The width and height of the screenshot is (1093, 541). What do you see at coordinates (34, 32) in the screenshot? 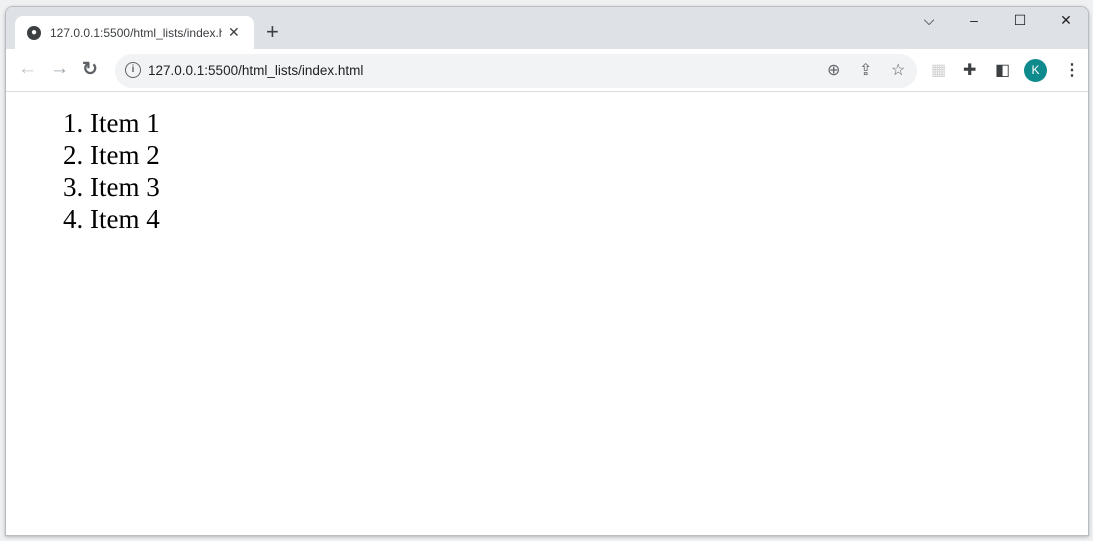
I see `globe-icon: ●` at bounding box center [34, 32].